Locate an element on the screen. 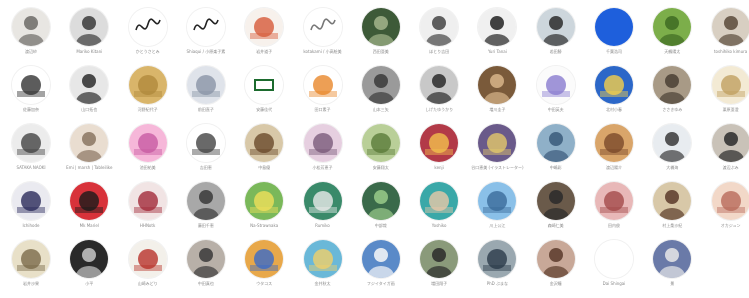  member-item: 中嶋彩 is located at coordinates (556, 153).